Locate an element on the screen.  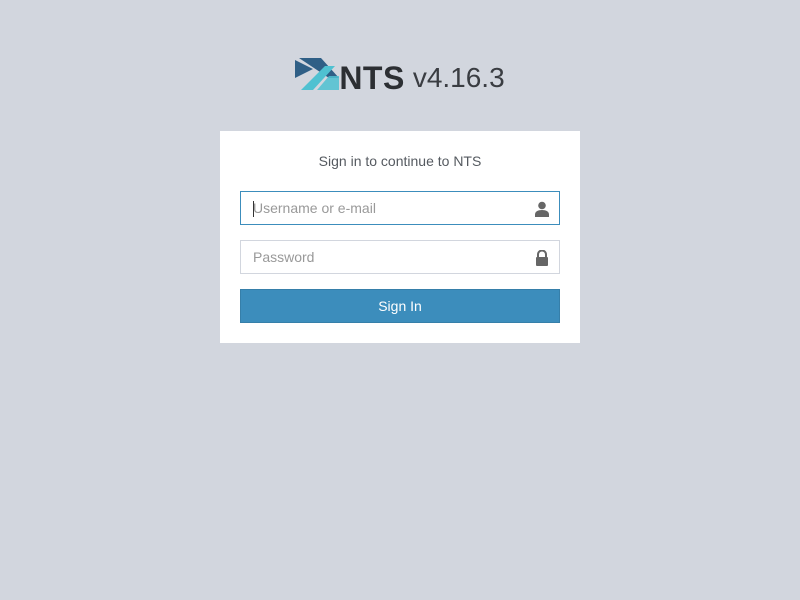
text-caret is located at coordinates (253, 209).